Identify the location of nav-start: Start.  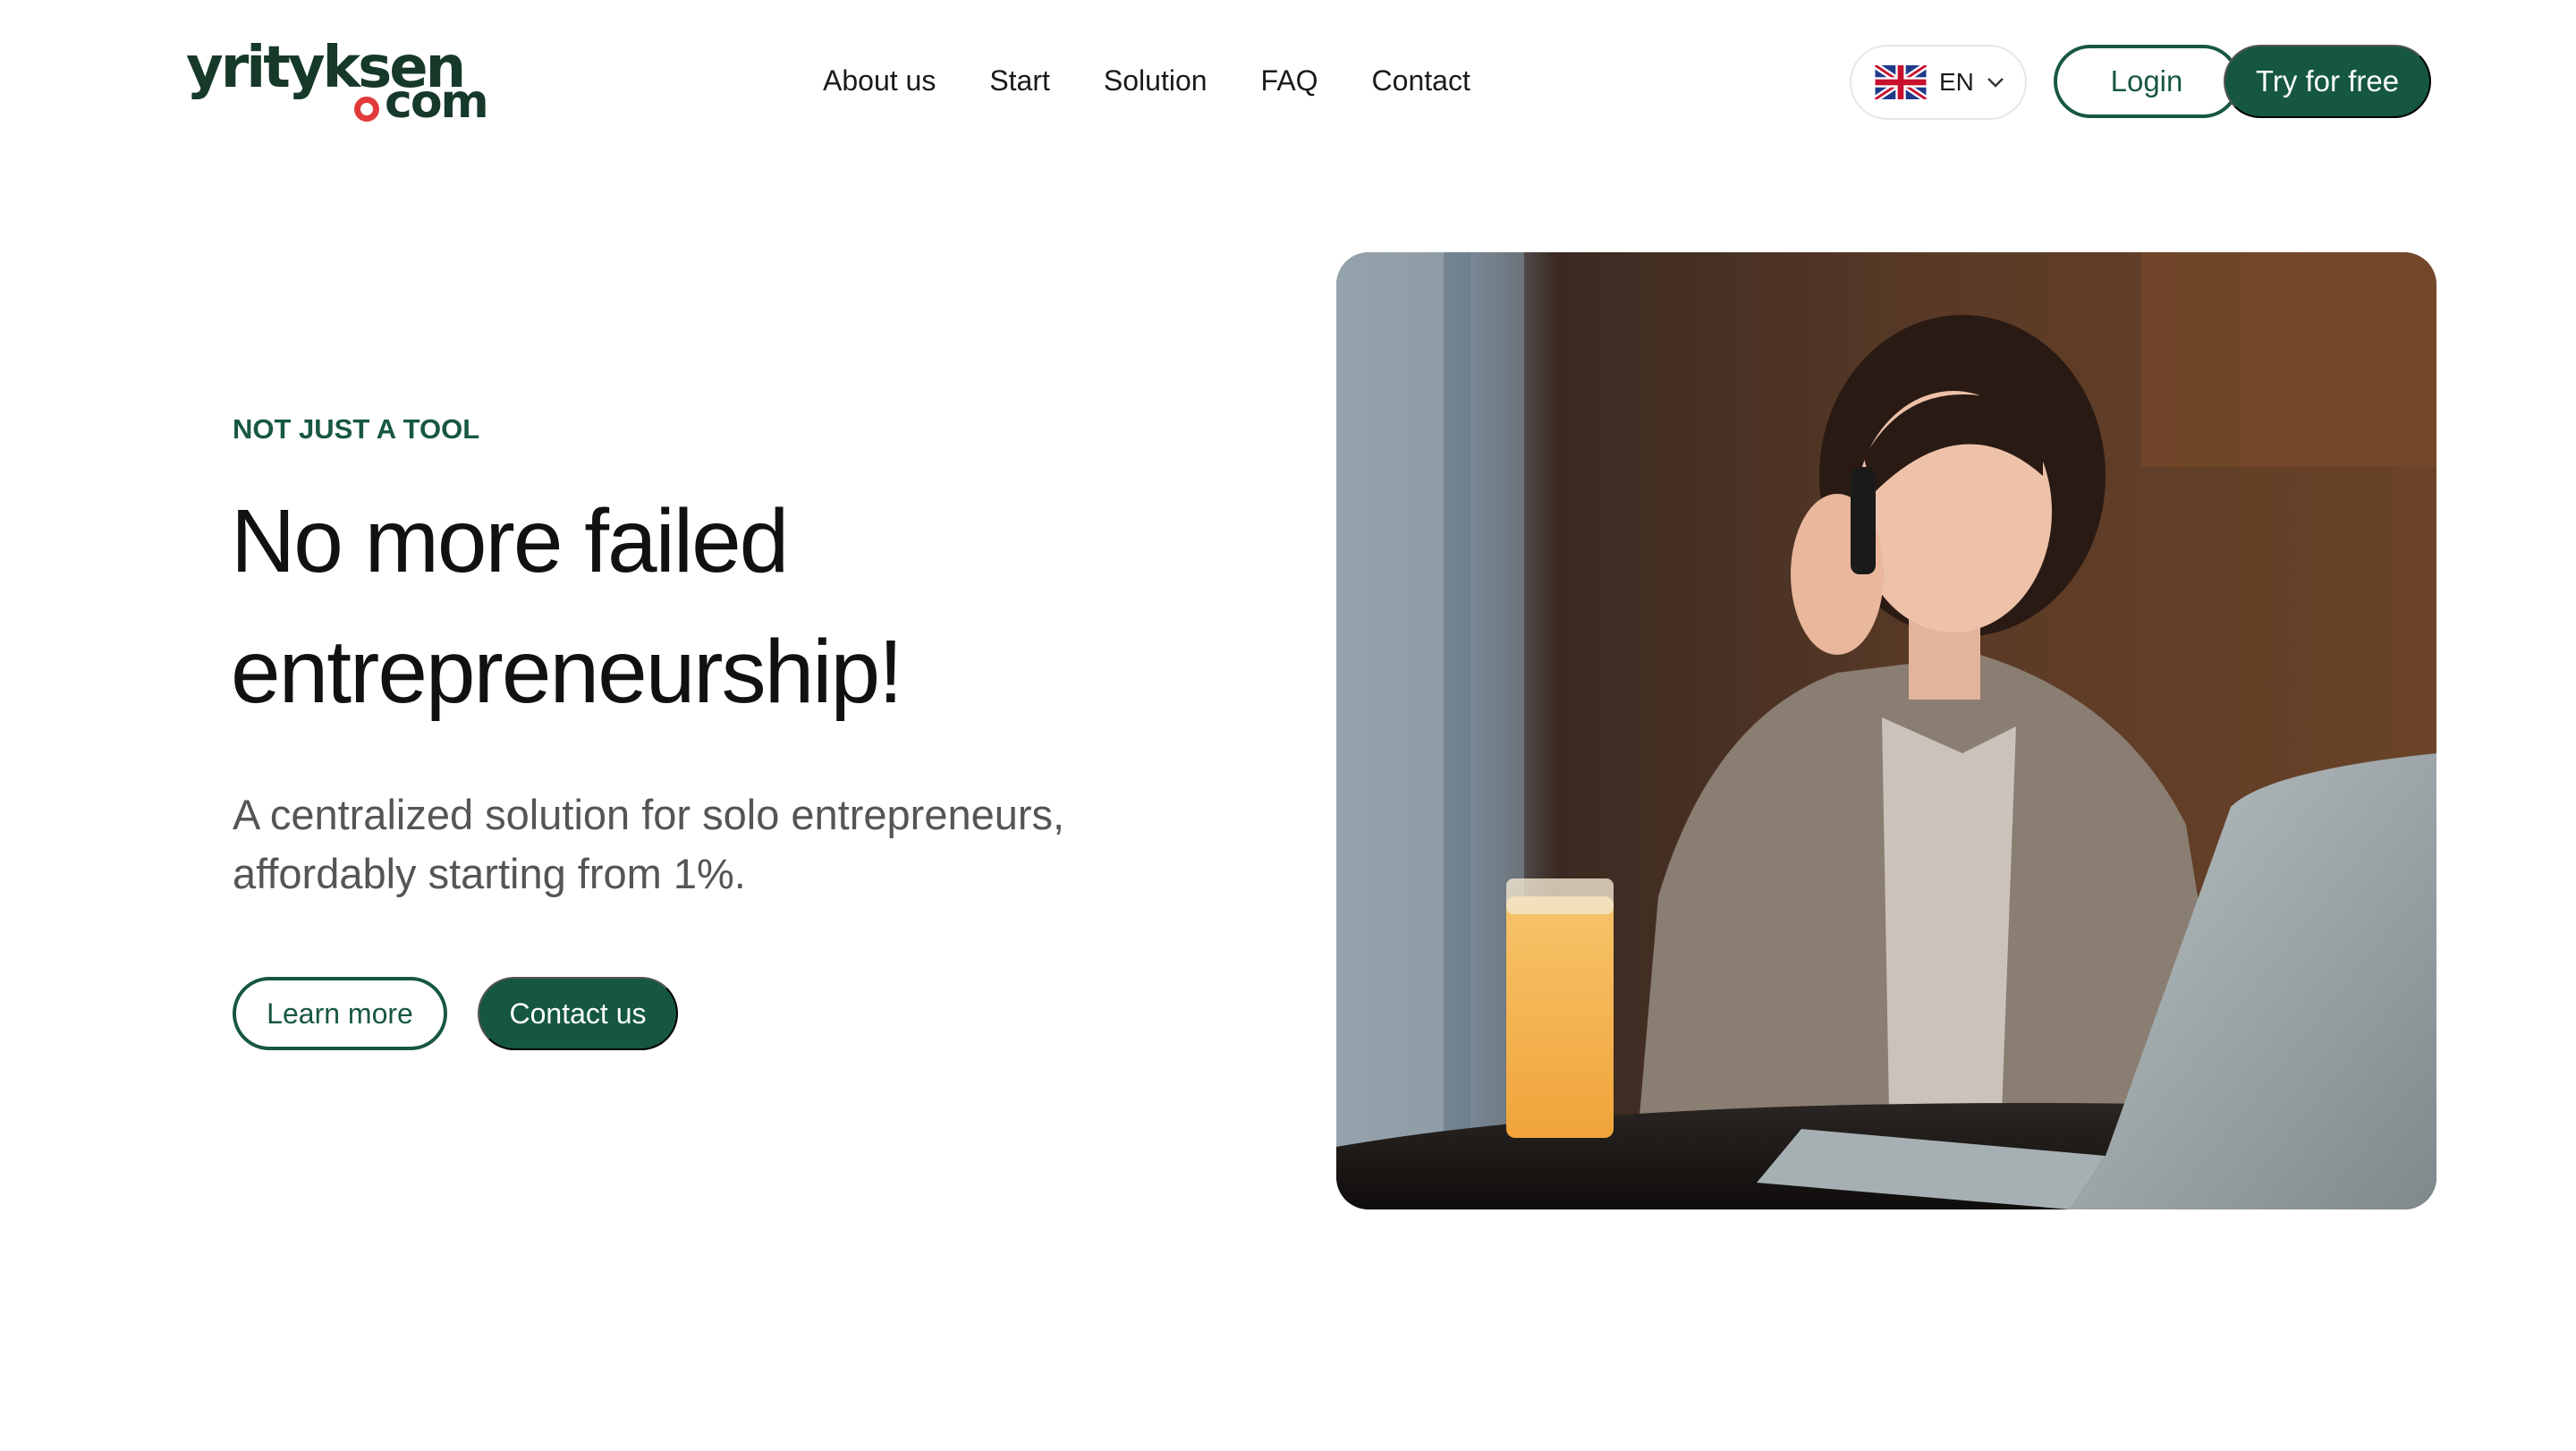
(1019, 80).